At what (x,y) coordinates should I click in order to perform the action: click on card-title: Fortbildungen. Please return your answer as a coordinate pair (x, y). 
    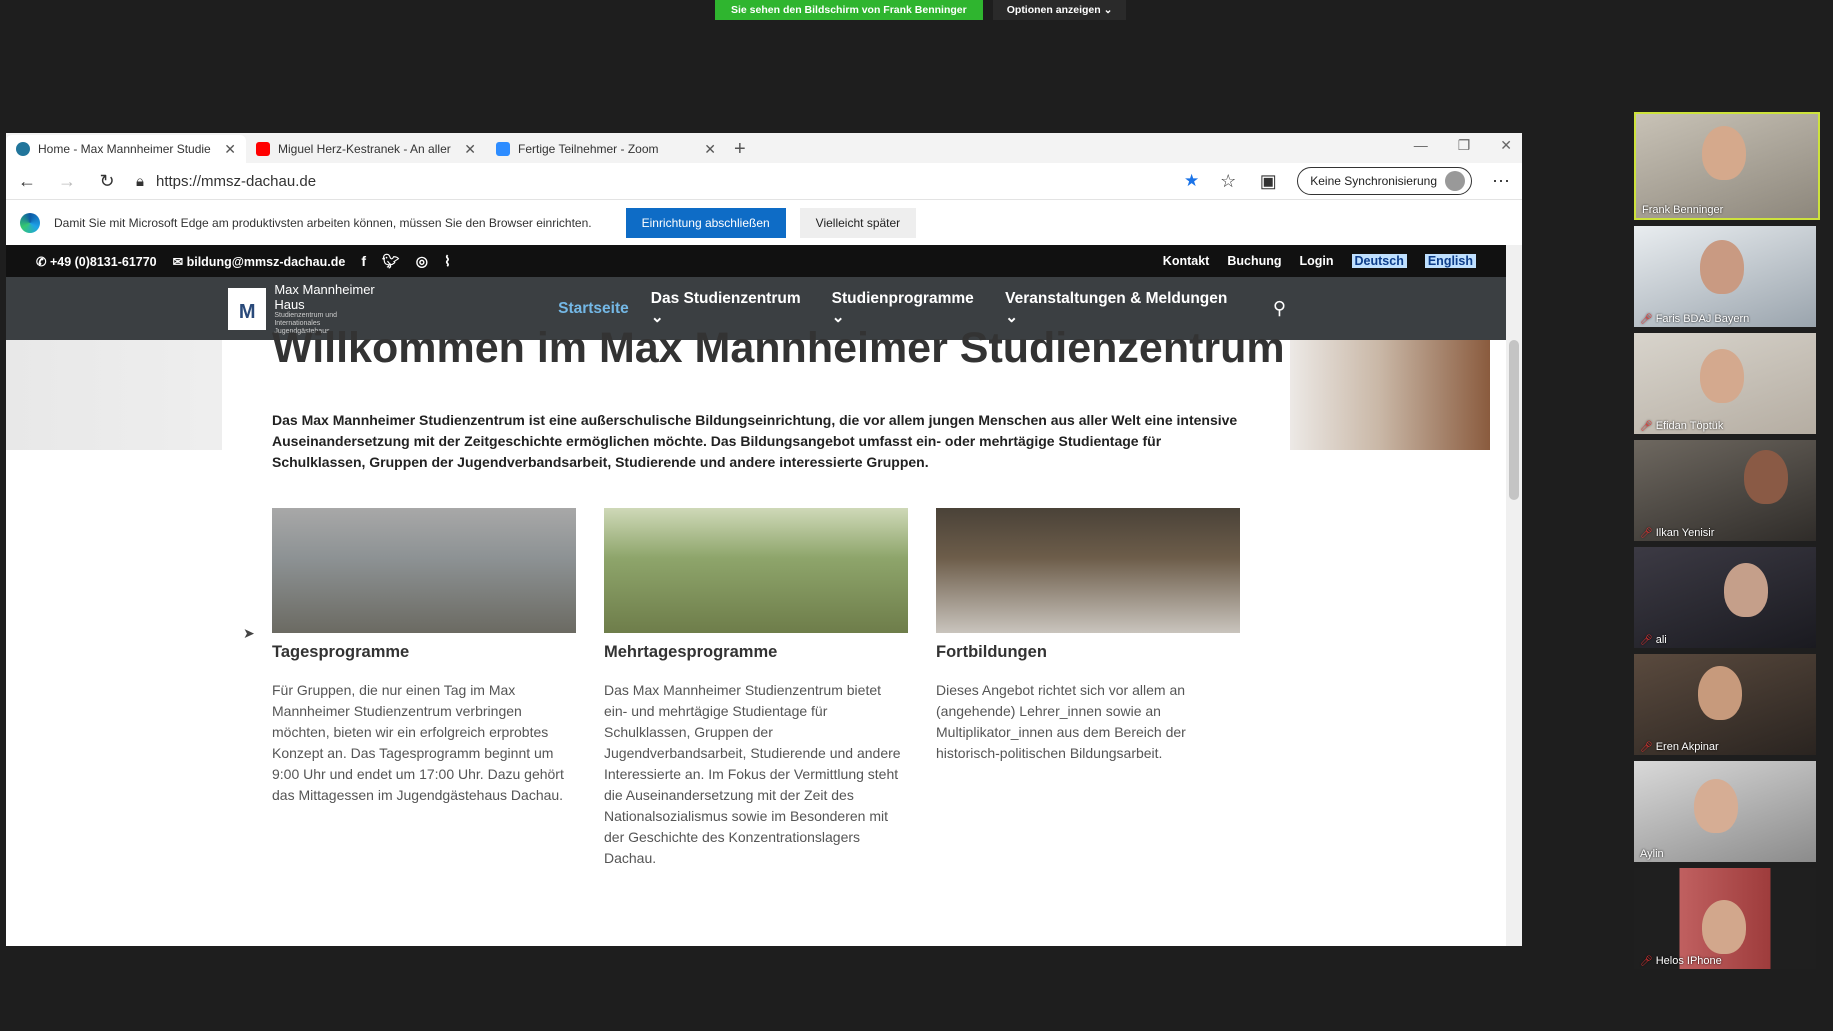
    Looking at the image, I should click on (1088, 652).